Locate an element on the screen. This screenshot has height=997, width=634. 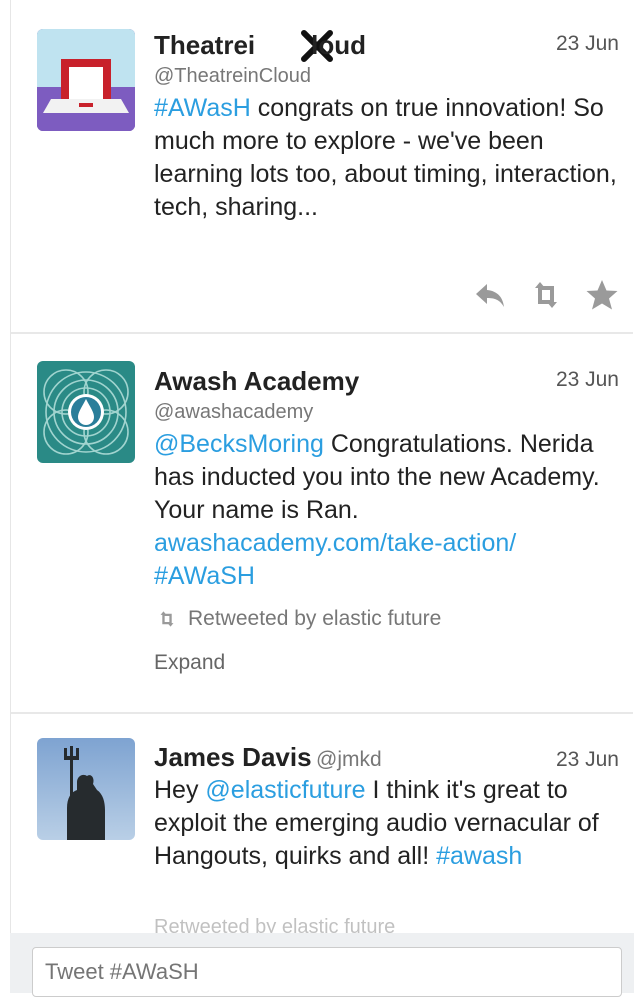
author-name: Theatrei is located at coordinates (204, 45).